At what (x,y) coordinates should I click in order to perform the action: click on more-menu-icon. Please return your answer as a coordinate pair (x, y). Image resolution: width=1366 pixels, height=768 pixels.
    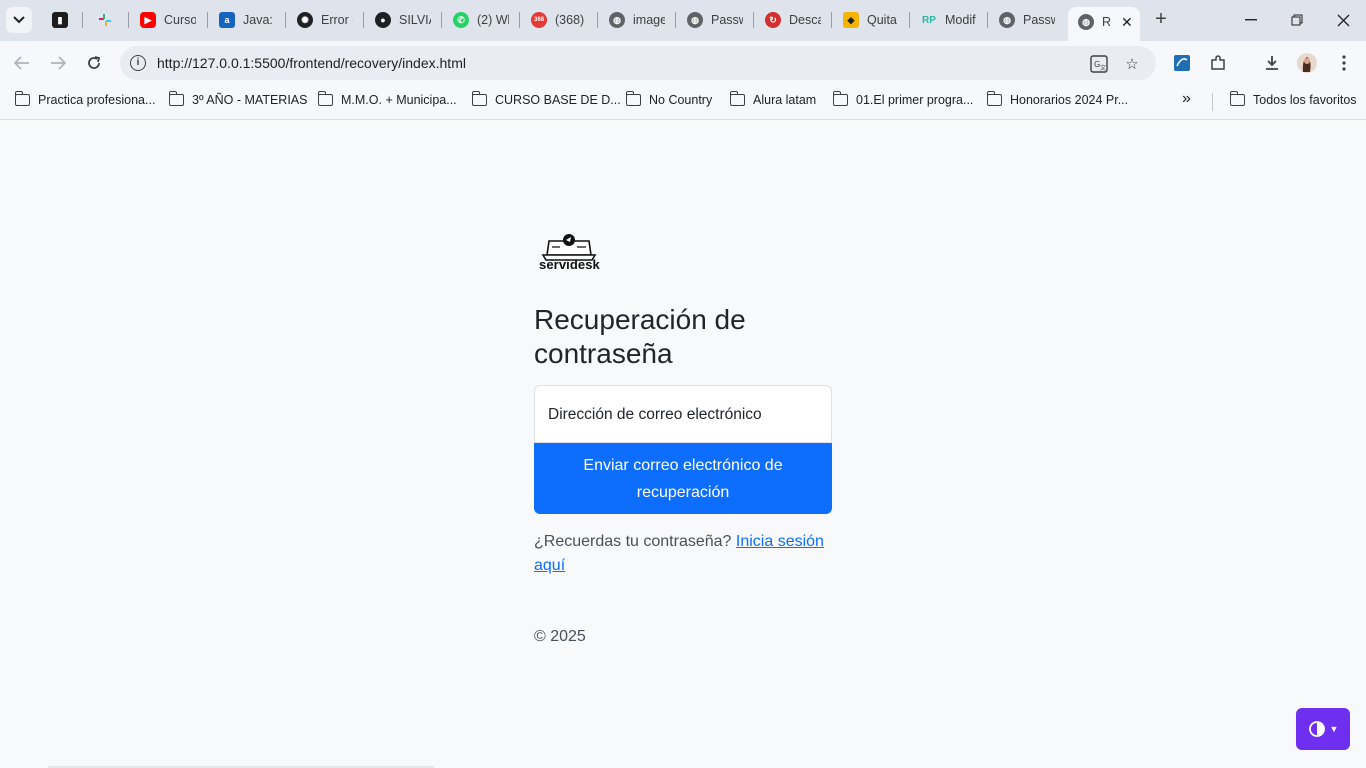
    Looking at the image, I should click on (1344, 63).